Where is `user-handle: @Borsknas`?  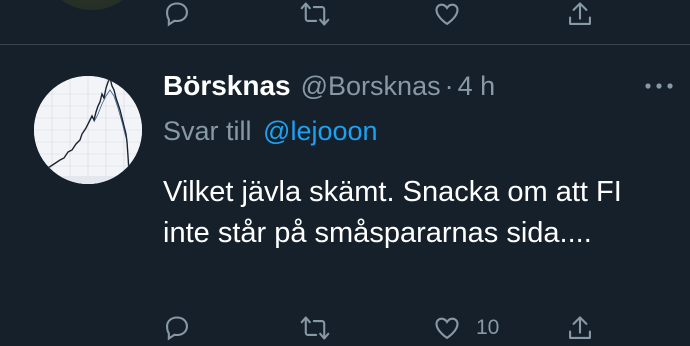 user-handle: @Borsknas is located at coordinates (371, 86).